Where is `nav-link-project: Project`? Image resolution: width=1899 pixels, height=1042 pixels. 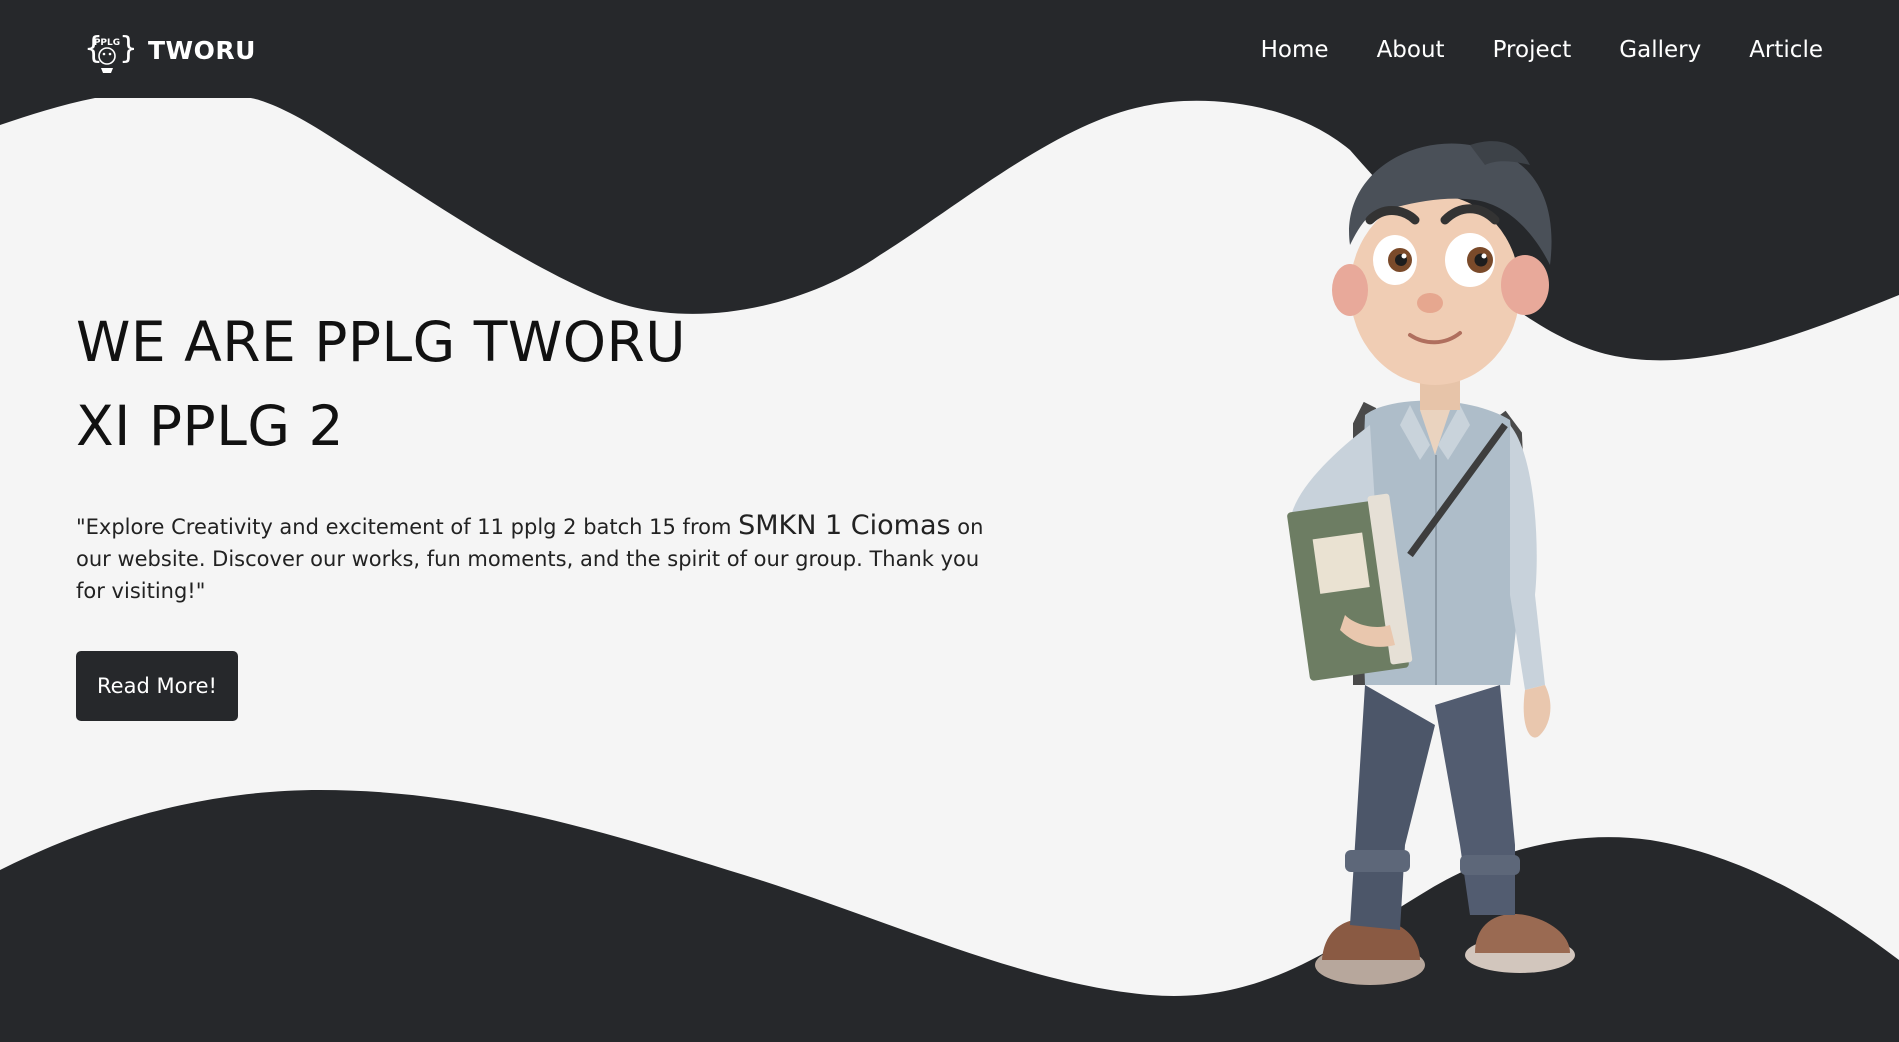 nav-link-project: Project is located at coordinates (1532, 50).